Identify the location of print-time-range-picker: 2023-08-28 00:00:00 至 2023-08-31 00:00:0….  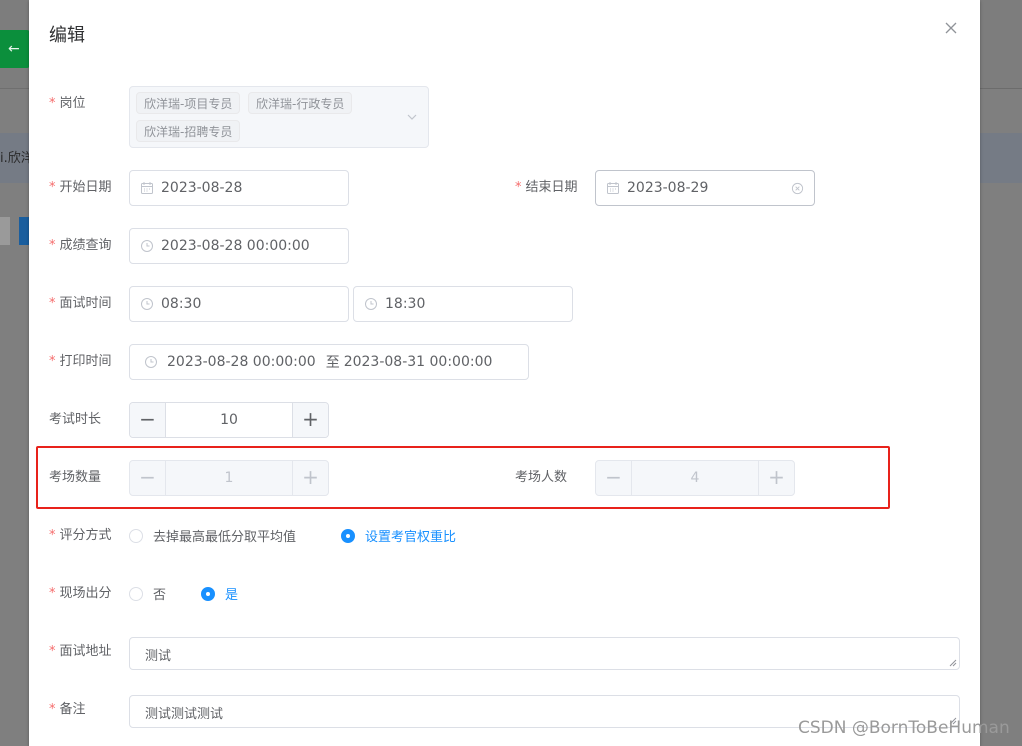
(329, 362).